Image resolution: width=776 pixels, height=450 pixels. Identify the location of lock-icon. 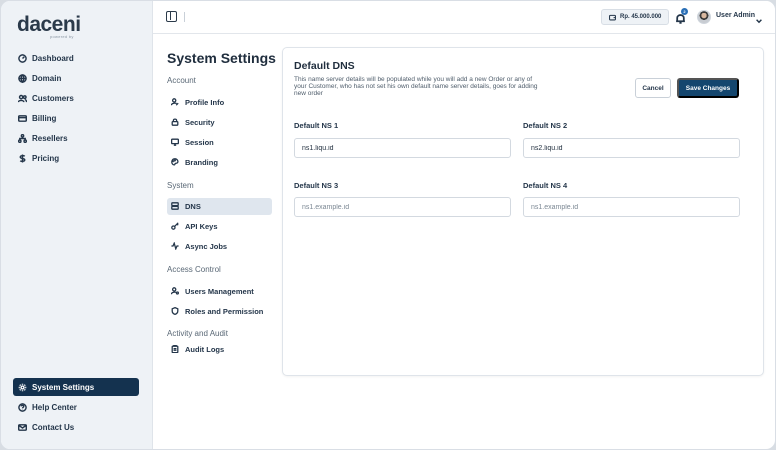
(175, 122).